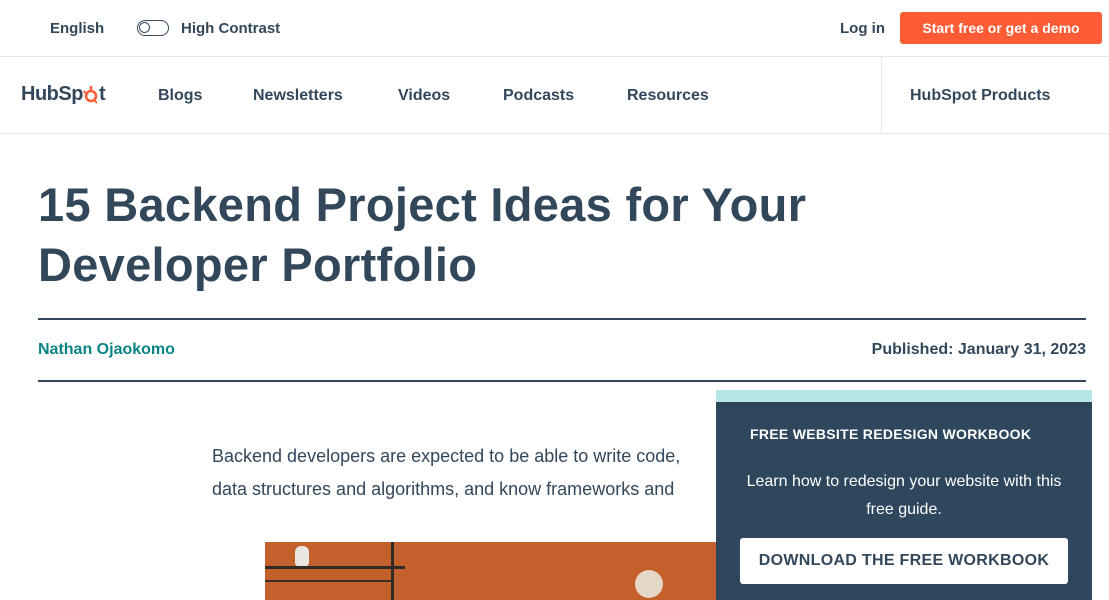 This screenshot has width=1109, height=600. I want to click on nav-item-resources: Resources, so click(668, 96).